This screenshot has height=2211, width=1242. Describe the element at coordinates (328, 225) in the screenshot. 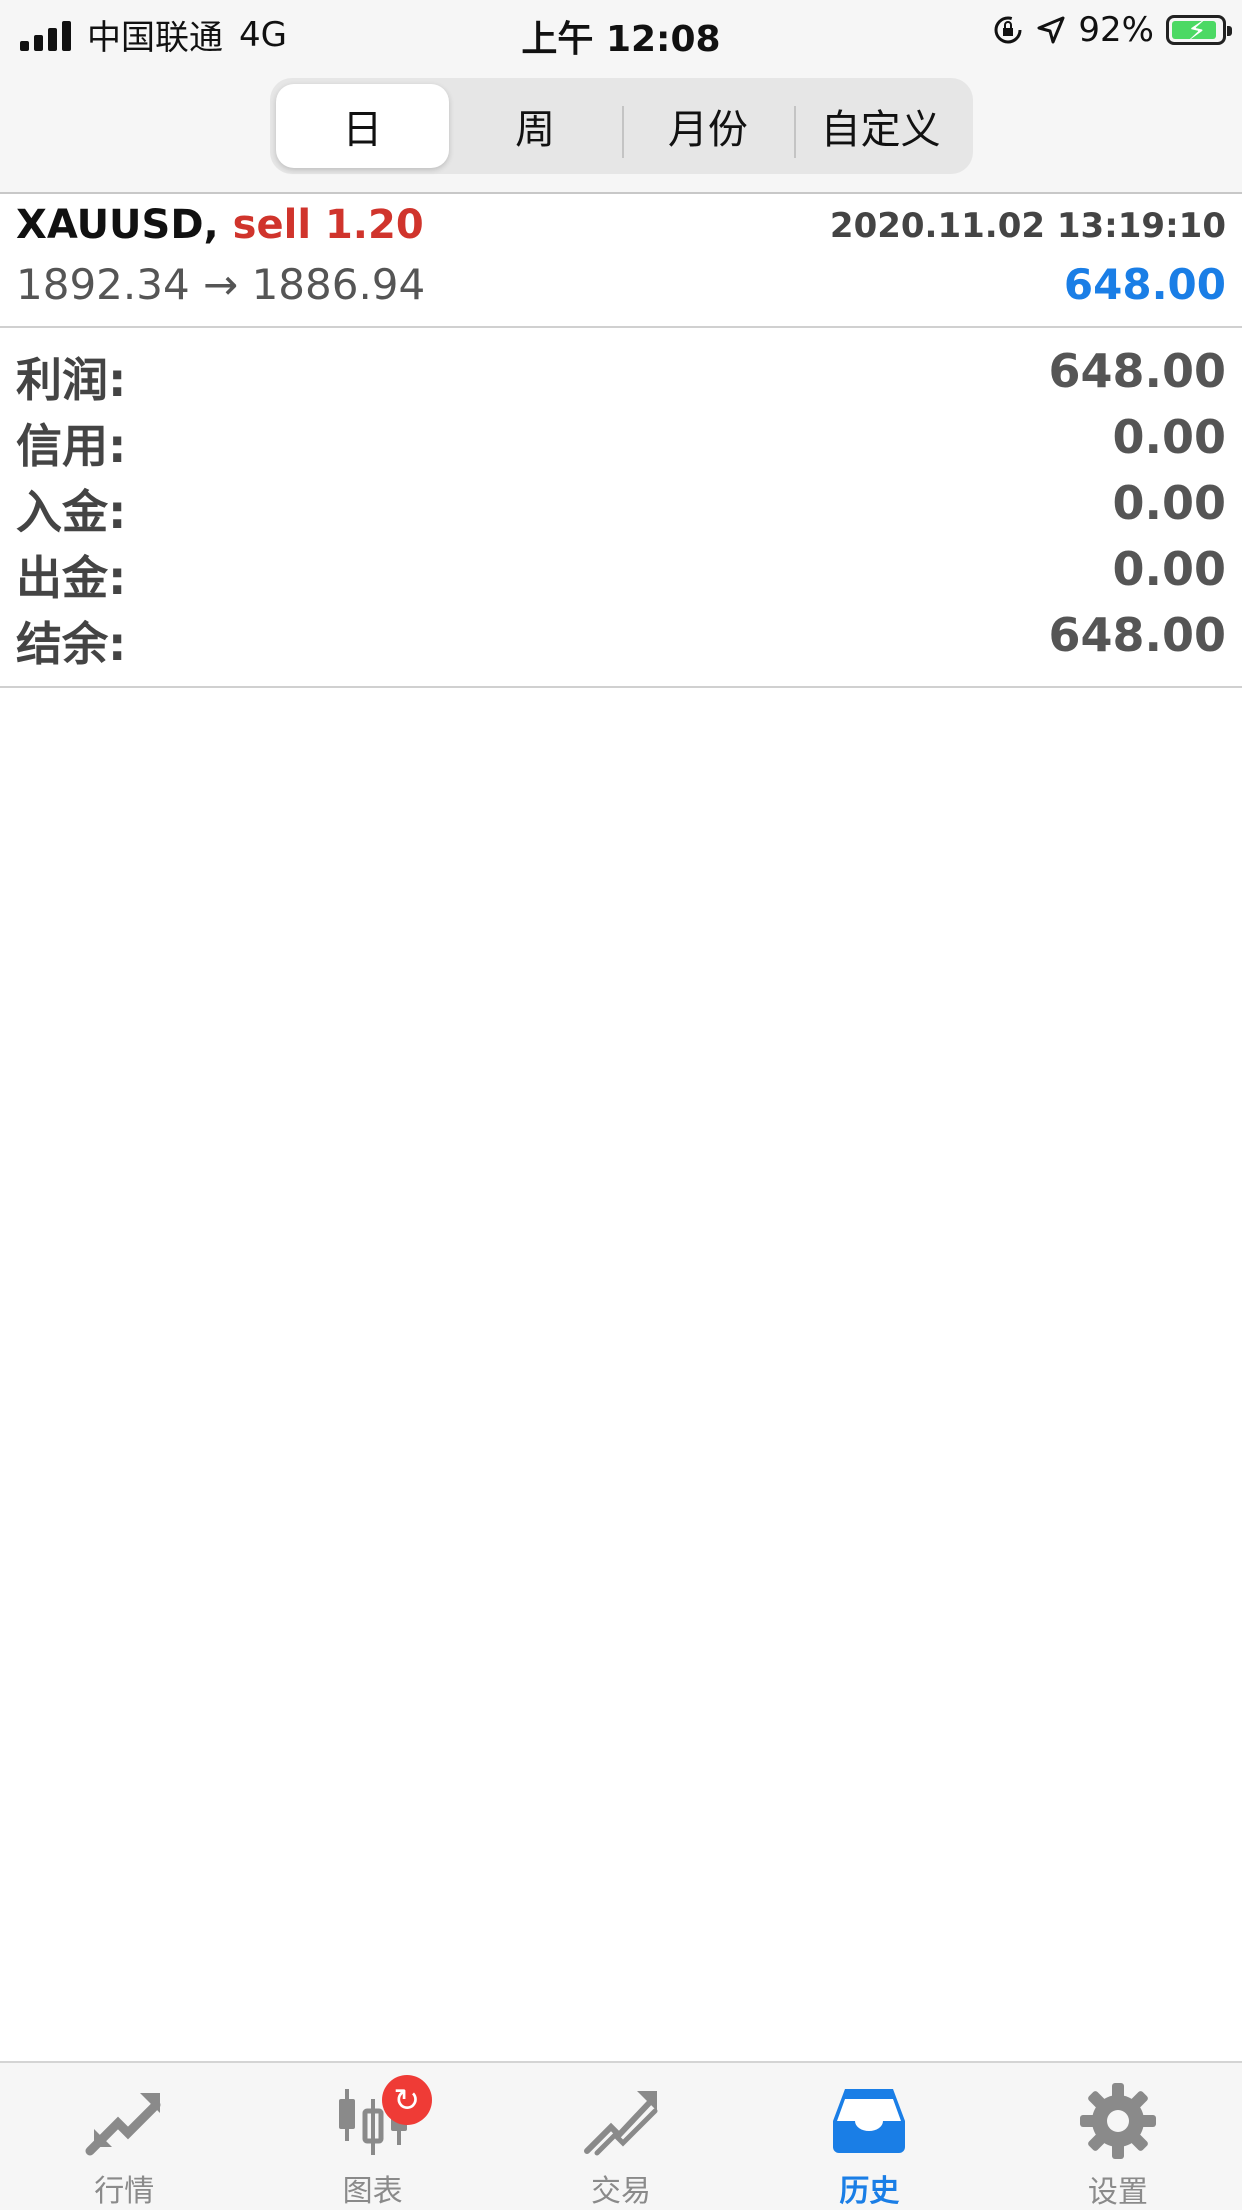

I see `trade-type: sell 1.20` at that location.